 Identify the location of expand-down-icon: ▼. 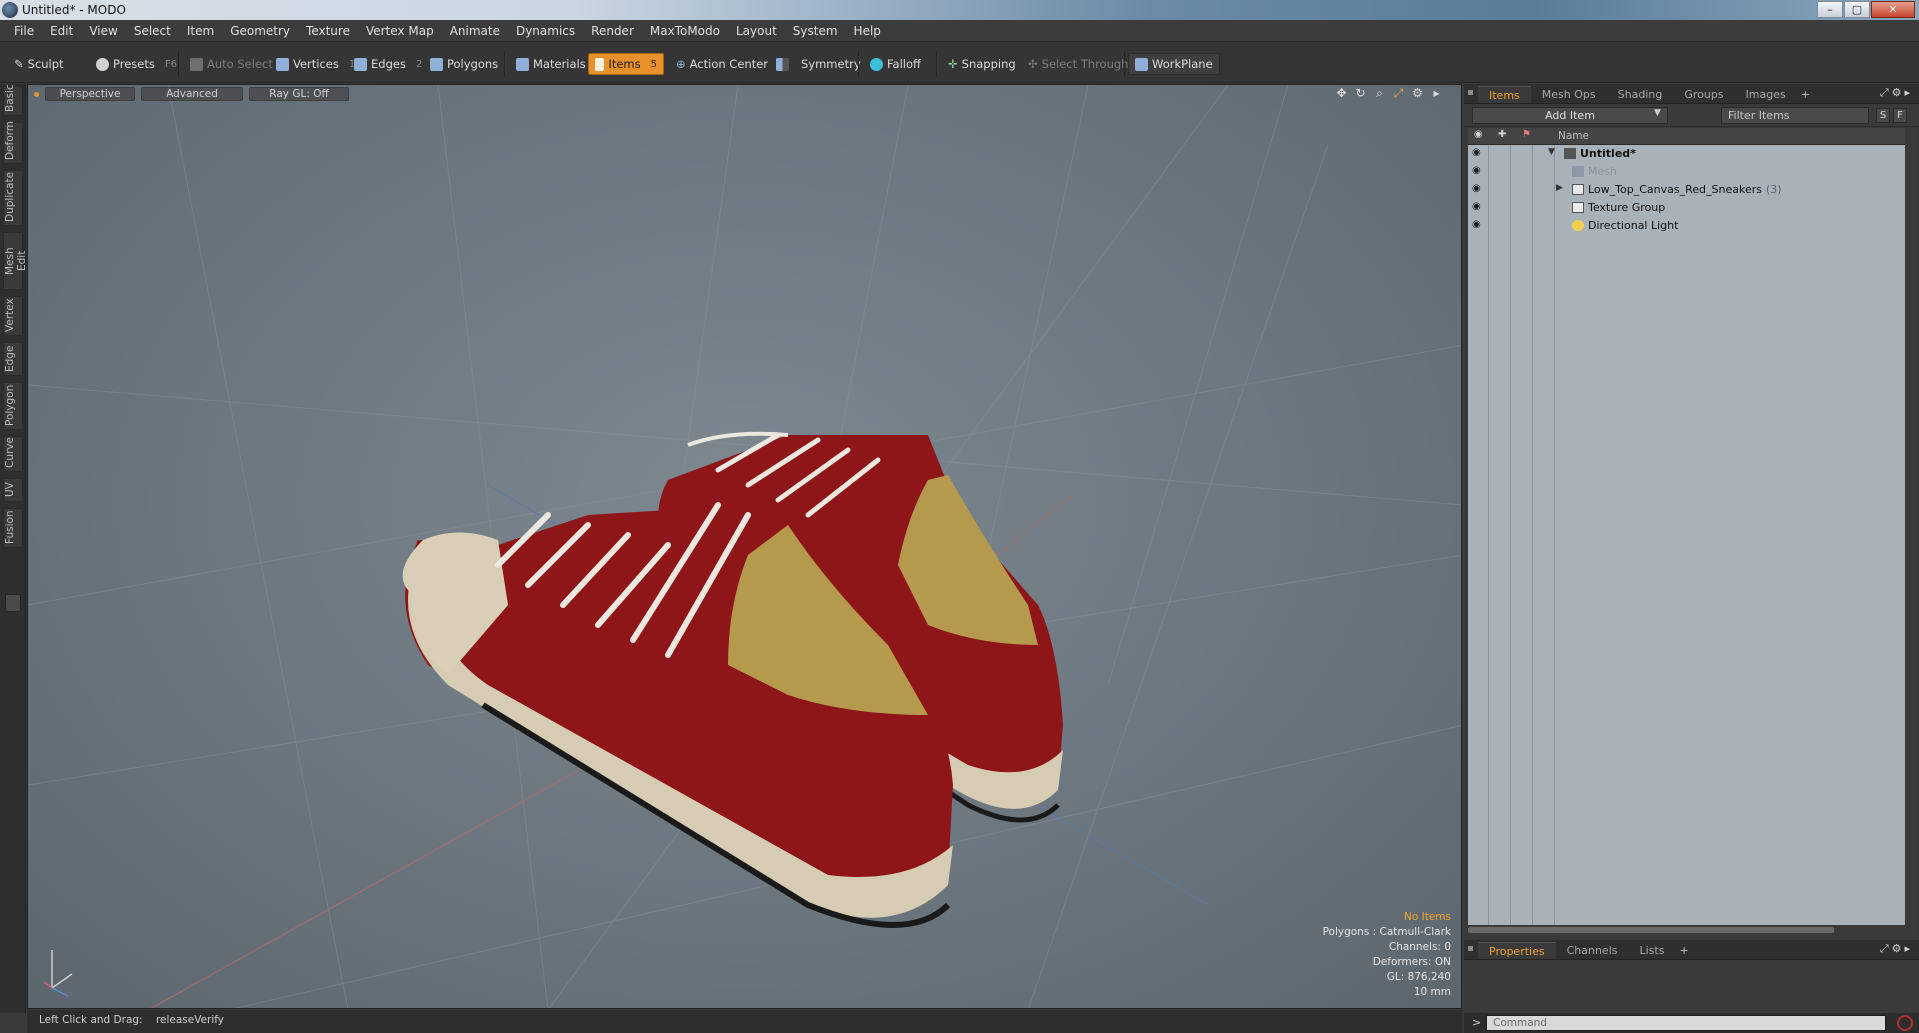
(1551, 152).